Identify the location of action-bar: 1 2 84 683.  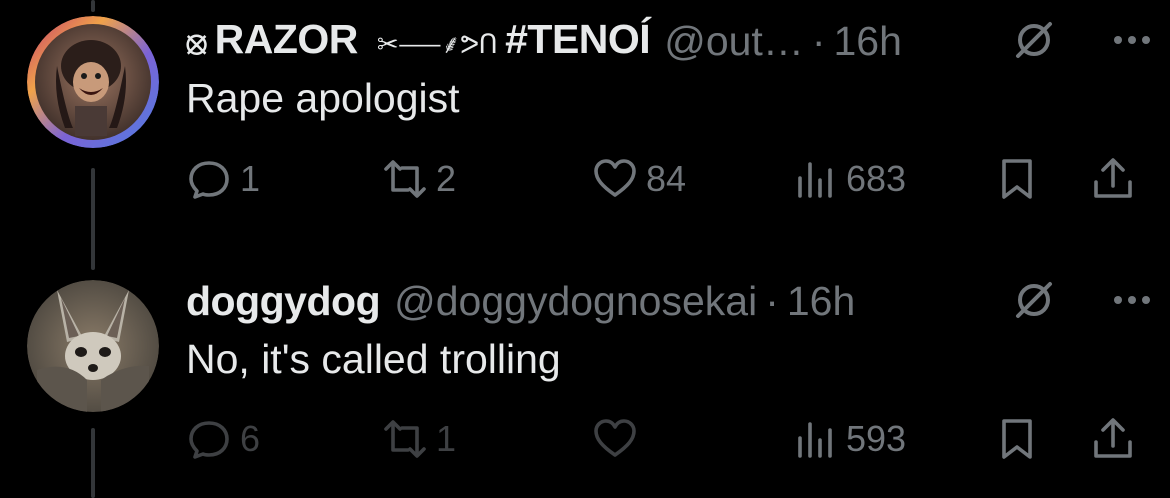
(666, 179).